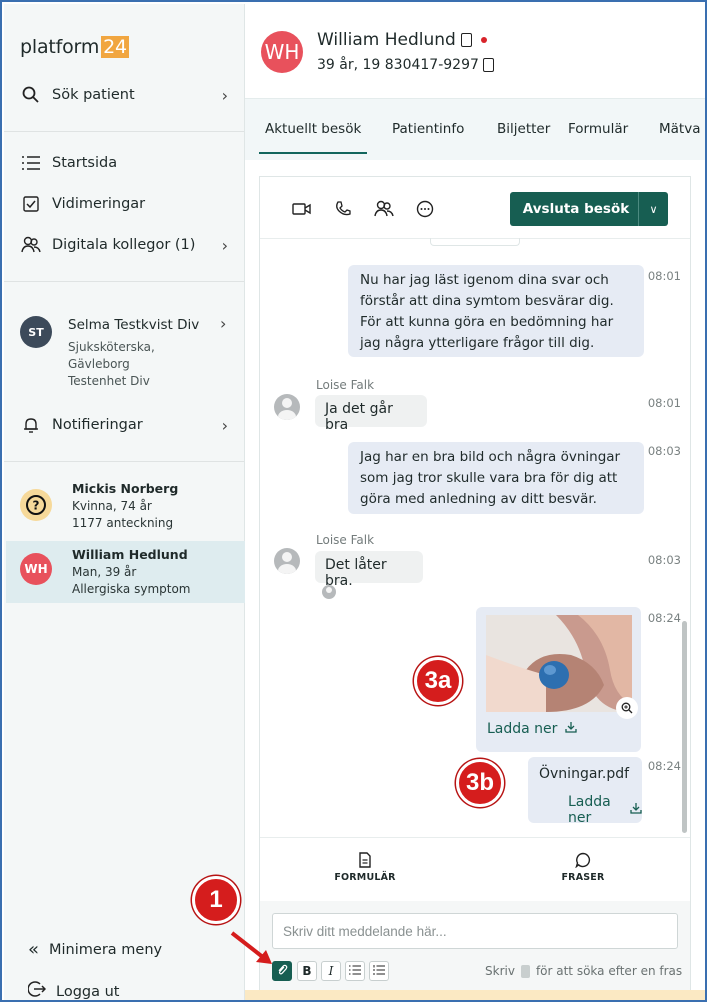 Image resolution: width=707 pixels, height=1002 pixels. What do you see at coordinates (307, 971) in the screenshot?
I see `bold-button: B` at bounding box center [307, 971].